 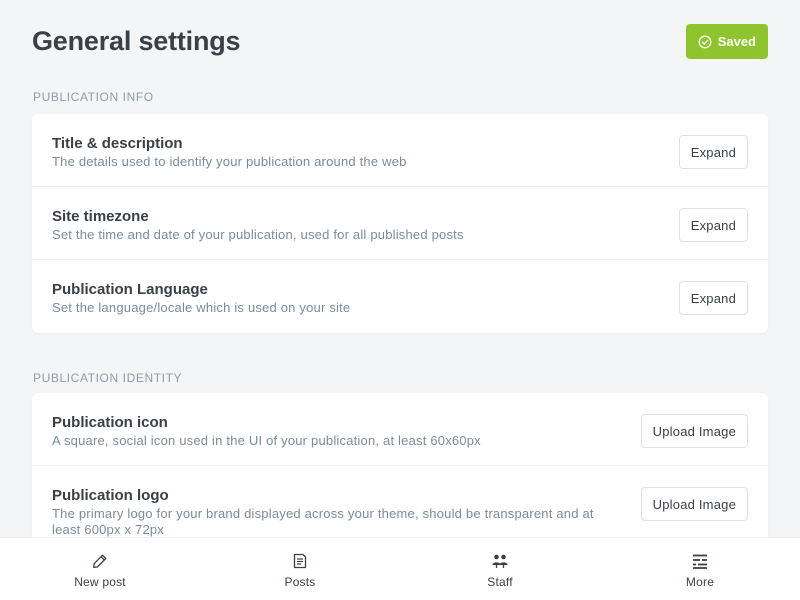 I want to click on saved-button: Saved, so click(x=726, y=41).